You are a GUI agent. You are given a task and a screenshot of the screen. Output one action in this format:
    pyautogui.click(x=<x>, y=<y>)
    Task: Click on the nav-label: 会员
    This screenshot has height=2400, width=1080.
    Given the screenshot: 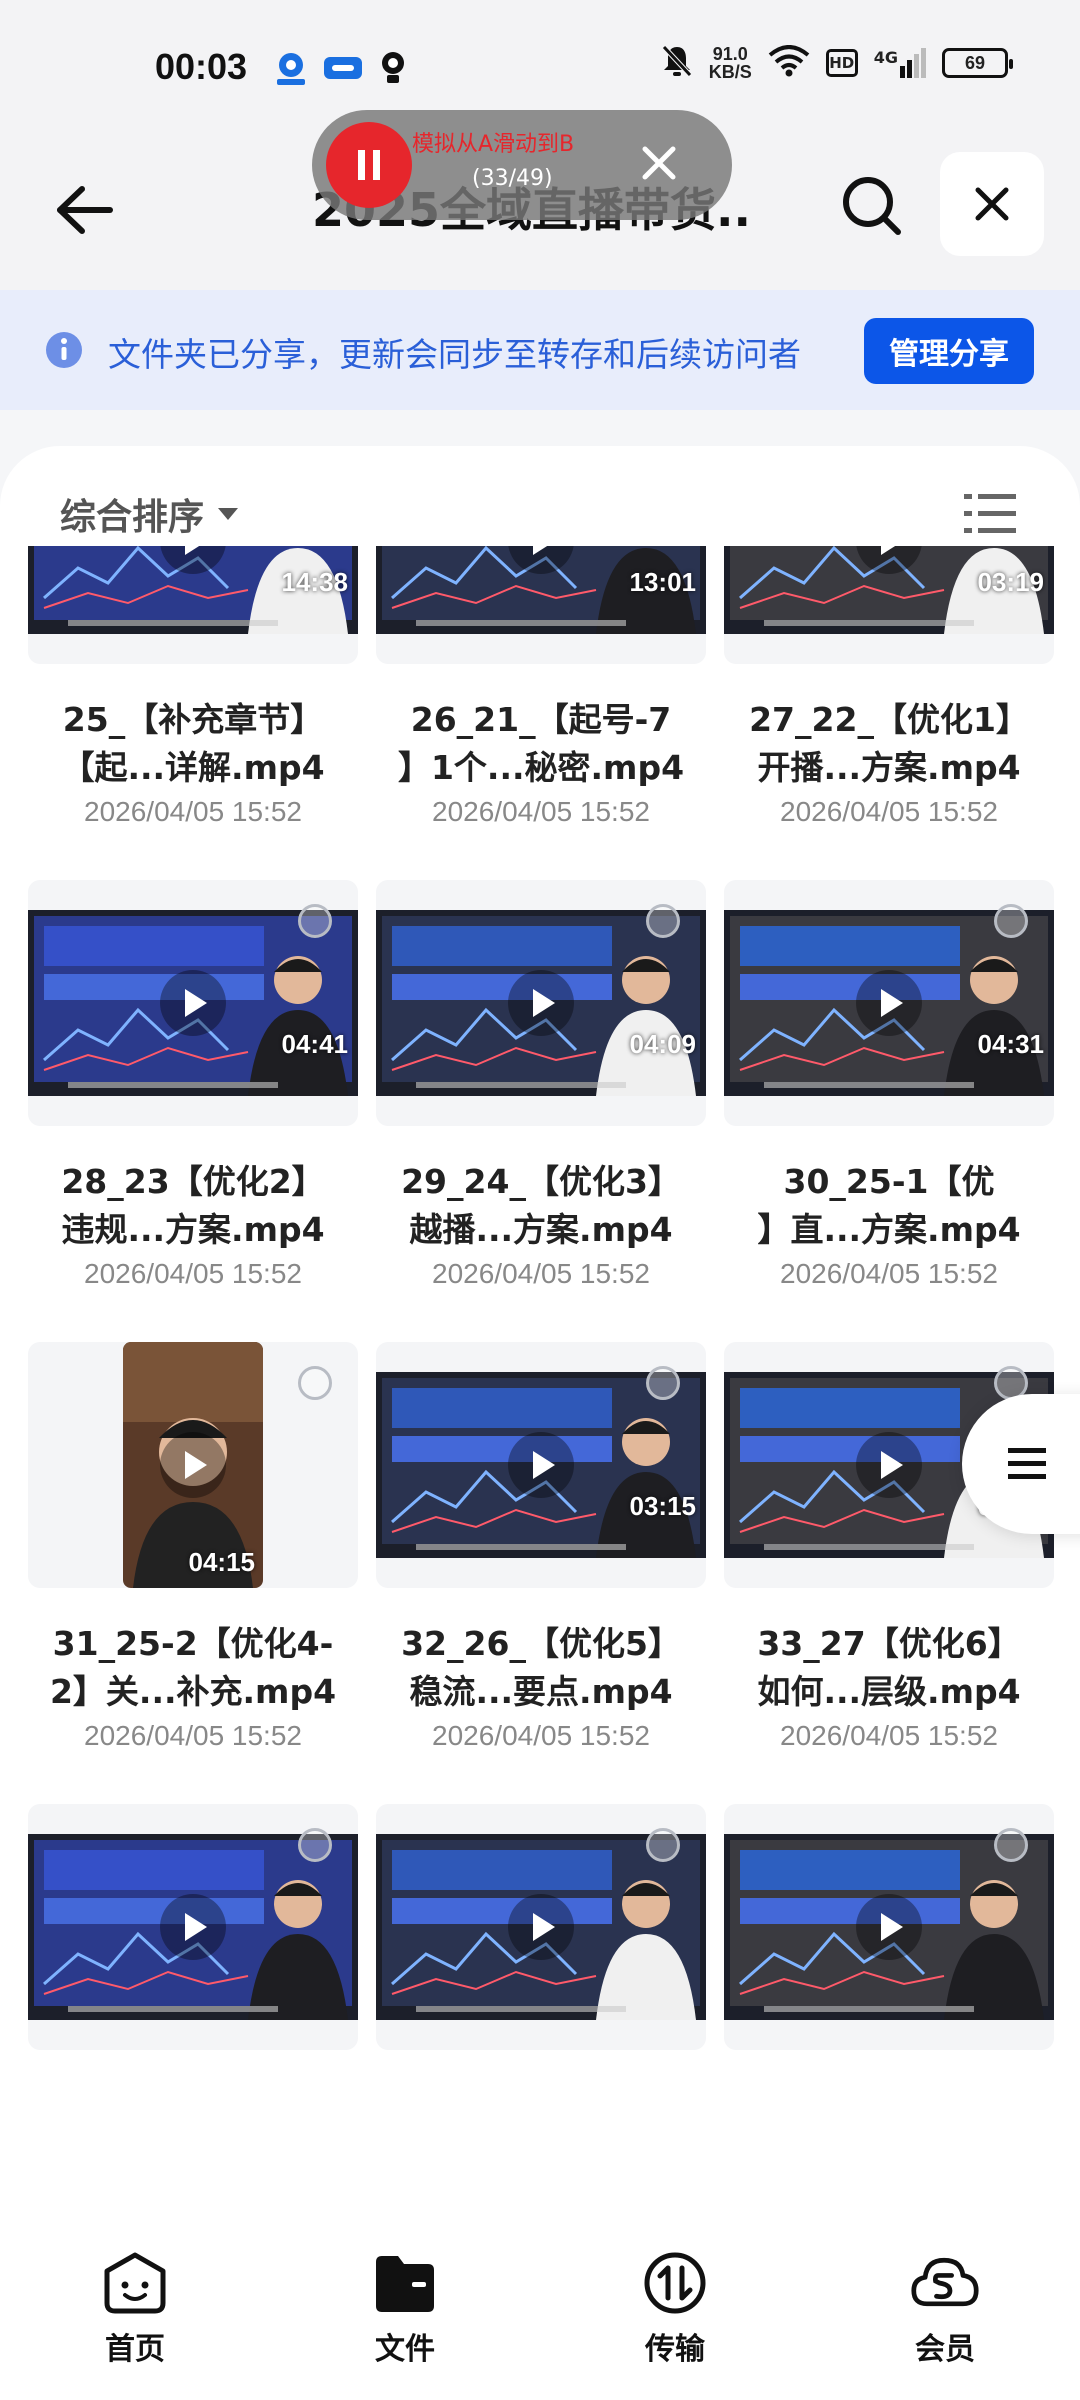 What is the action you would take?
    pyautogui.click(x=945, y=2349)
    